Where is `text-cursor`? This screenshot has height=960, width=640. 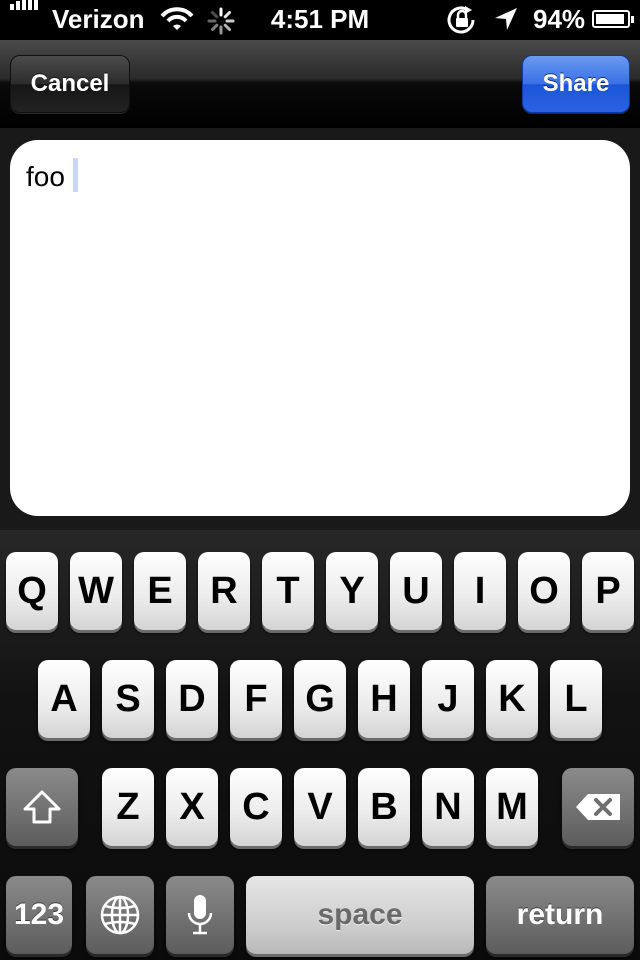
text-cursor is located at coordinates (75, 175).